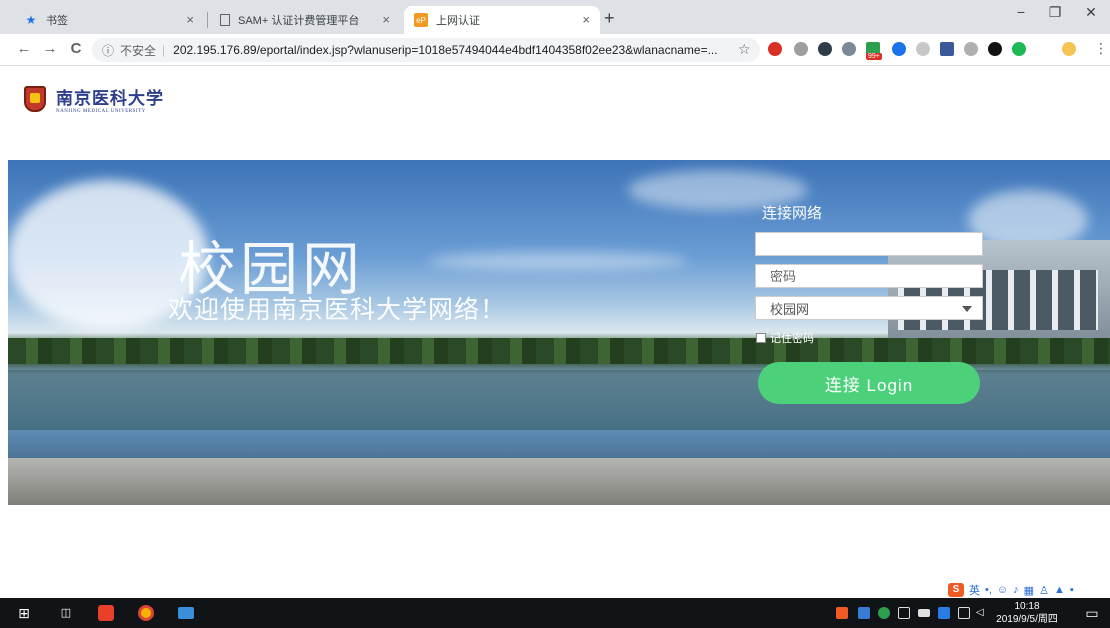 This screenshot has height=628, width=1110. I want to click on login-form-title: 连接网络, so click(792, 213).